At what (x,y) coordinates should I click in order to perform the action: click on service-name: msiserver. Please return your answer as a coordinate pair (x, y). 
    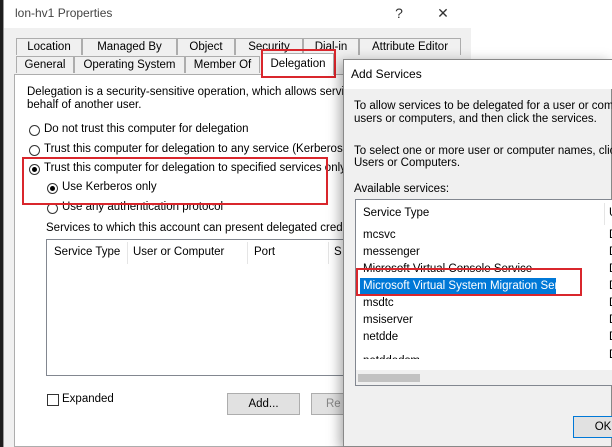
    Looking at the image, I should click on (388, 320).